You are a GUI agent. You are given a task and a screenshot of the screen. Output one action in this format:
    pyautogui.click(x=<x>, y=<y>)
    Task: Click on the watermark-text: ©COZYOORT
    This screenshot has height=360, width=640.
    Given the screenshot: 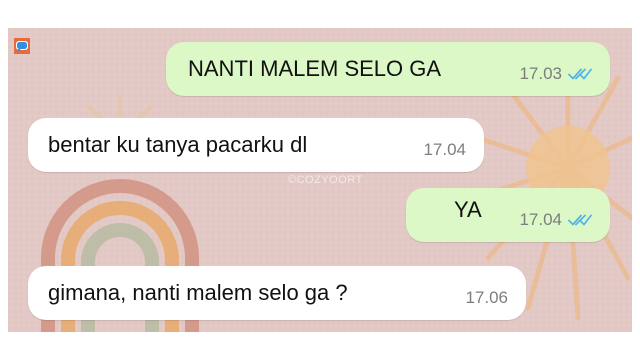 What is the action you would take?
    pyautogui.click(x=325, y=180)
    